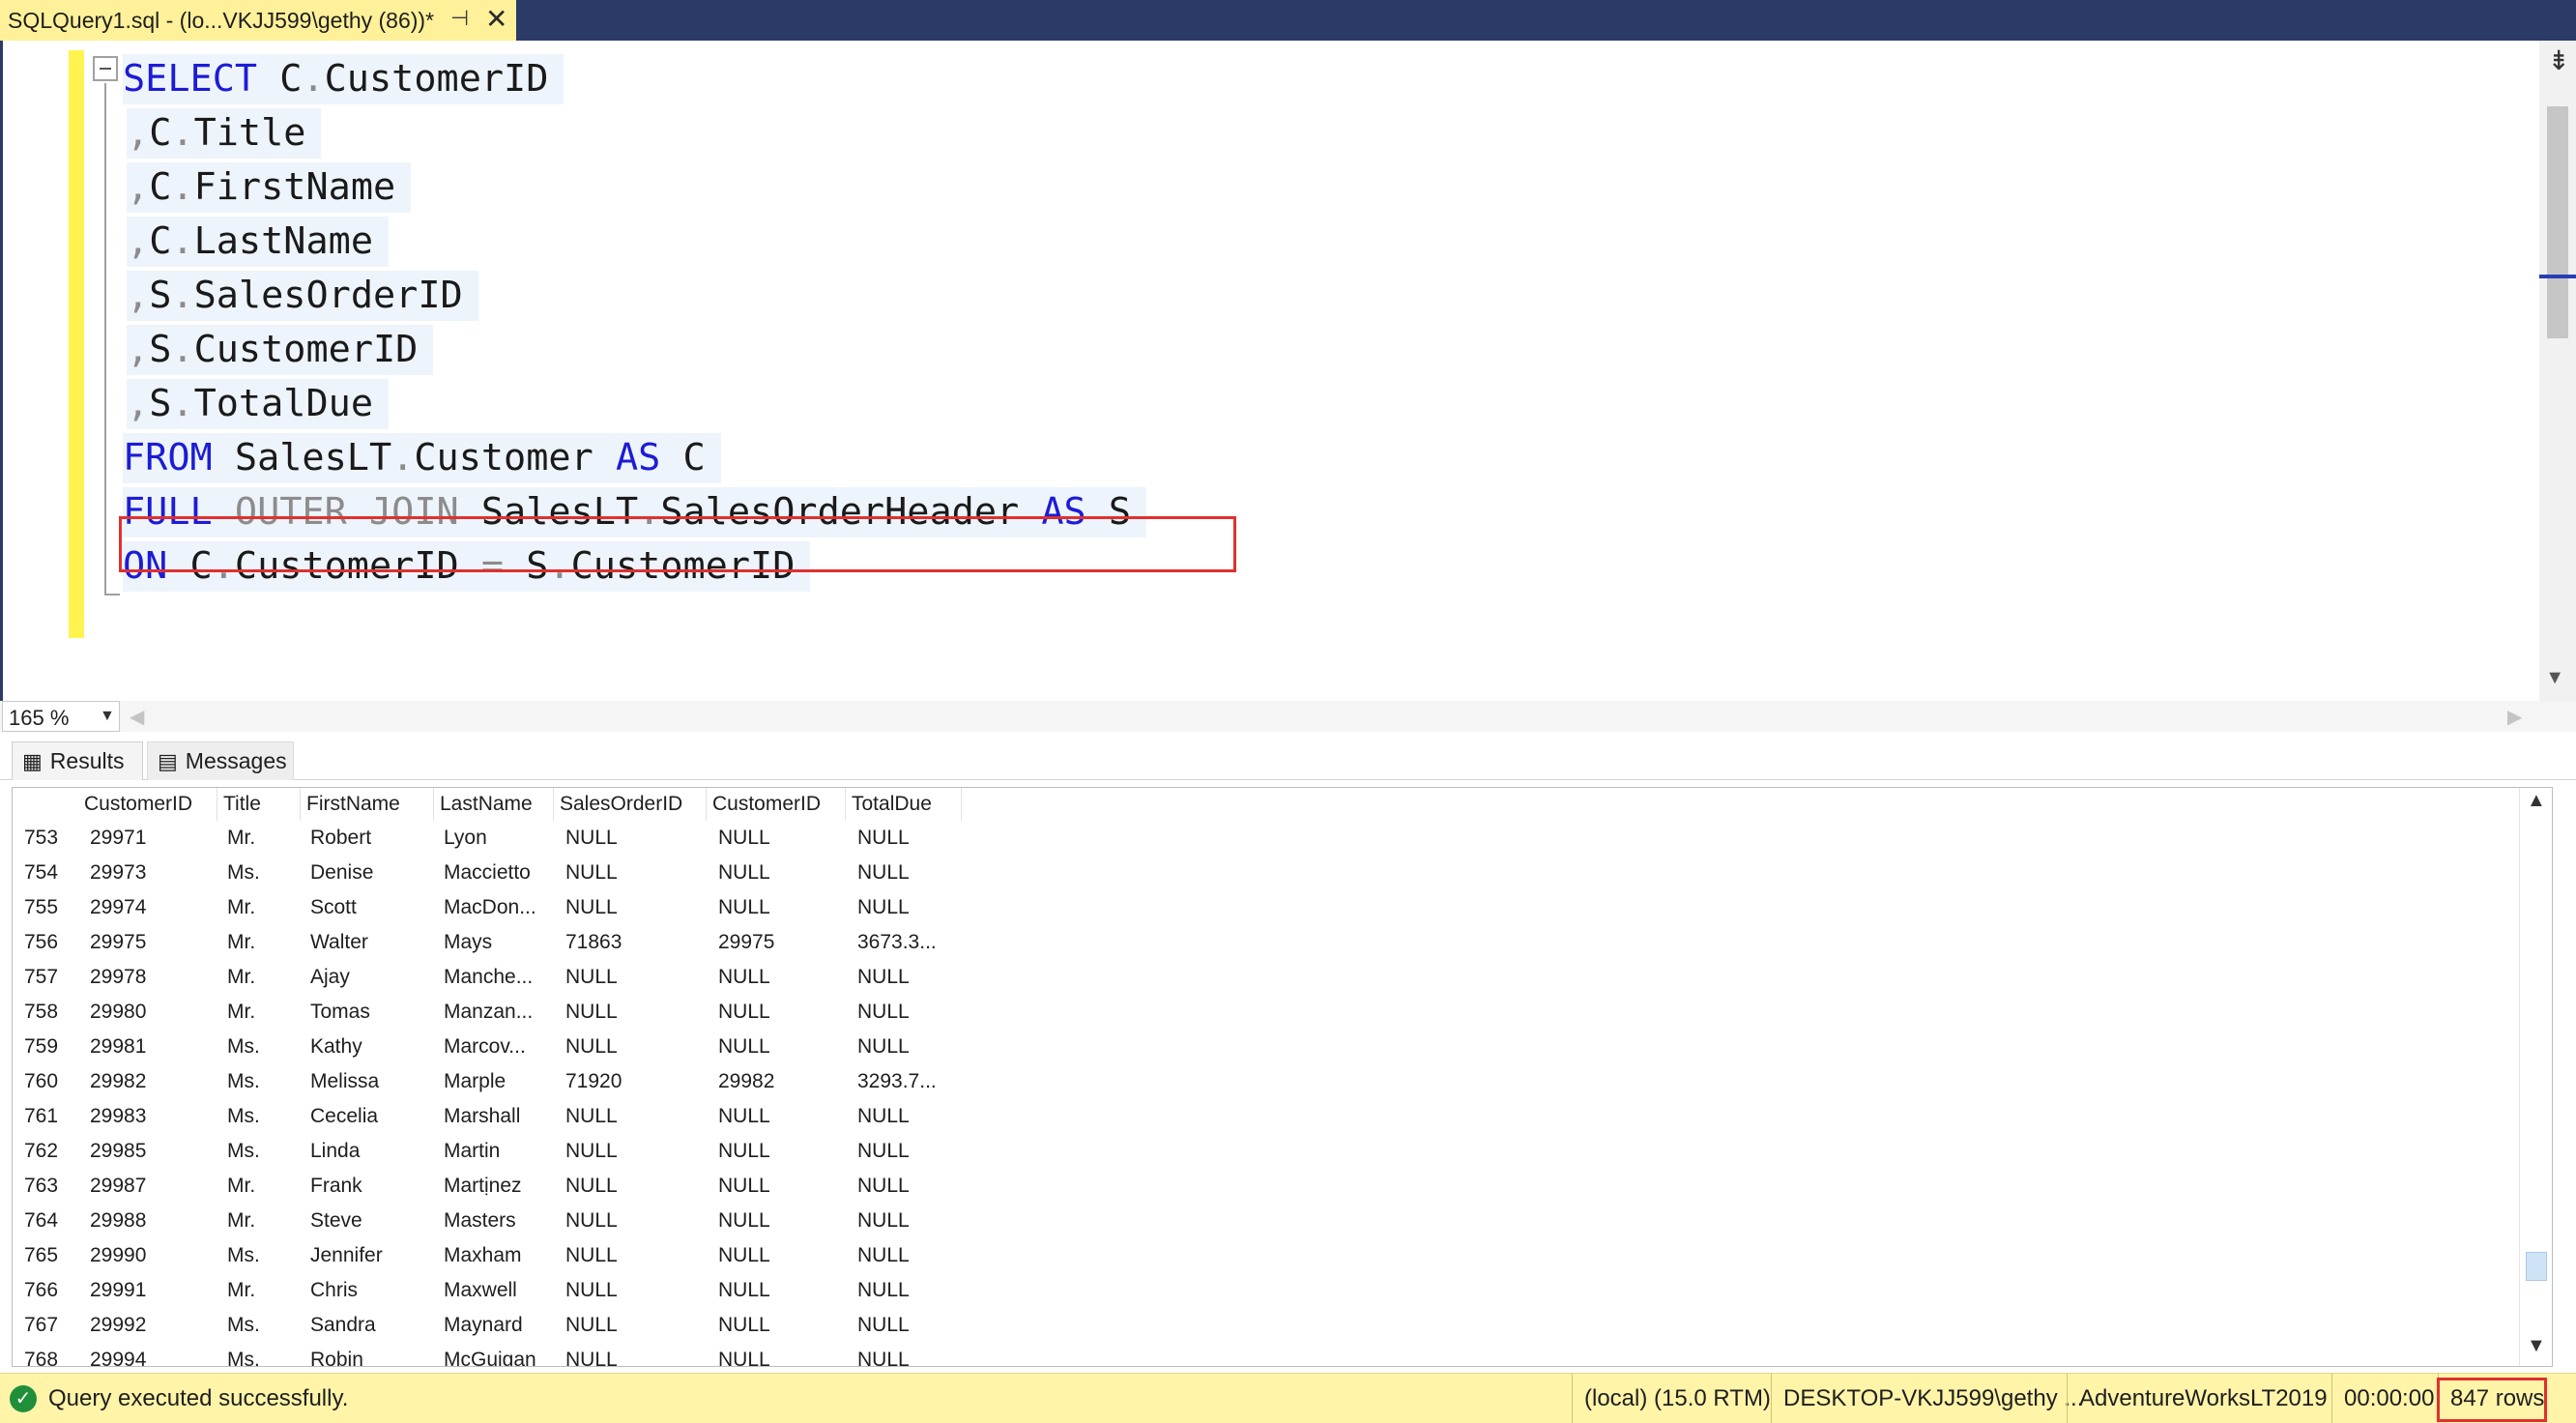 The height and width of the screenshot is (1423, 2576). What do you see at coordinates (480, 1221) in the screenshot?
I see `table-cell: Masters` at bounding box center [480, 1221].